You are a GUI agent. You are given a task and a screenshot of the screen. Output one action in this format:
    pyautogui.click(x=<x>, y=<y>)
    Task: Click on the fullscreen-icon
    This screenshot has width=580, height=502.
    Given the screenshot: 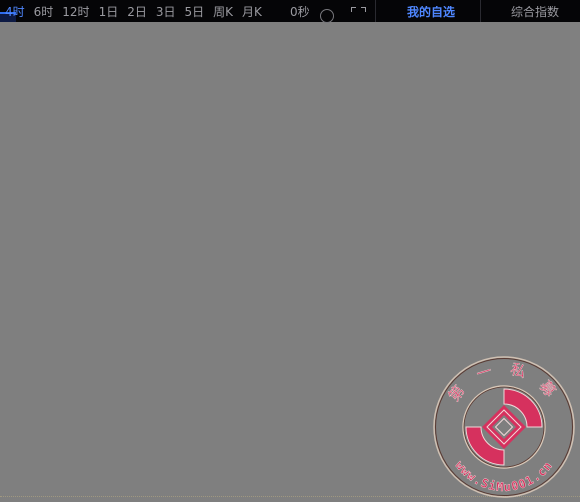 What is the action you would take?
    pyautogui.click(x=358, y=11)
    